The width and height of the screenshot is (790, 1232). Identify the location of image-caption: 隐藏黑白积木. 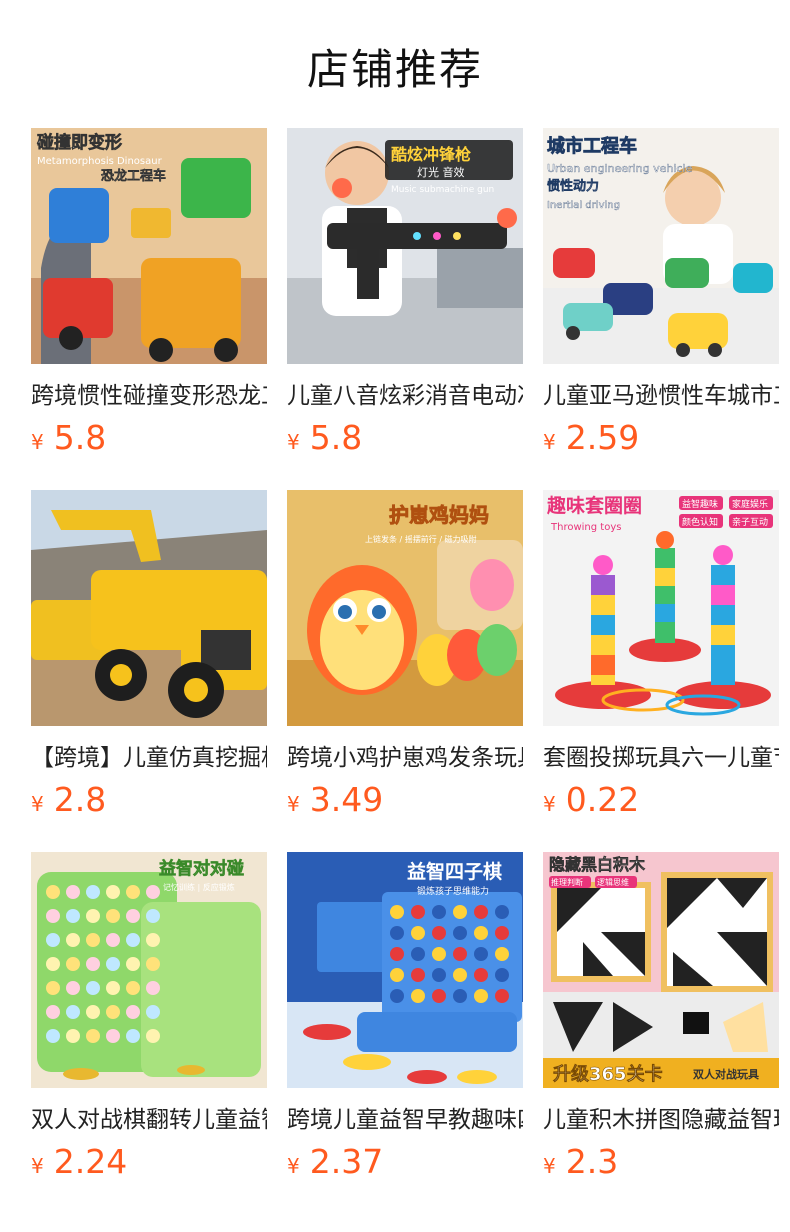
(597, 864).